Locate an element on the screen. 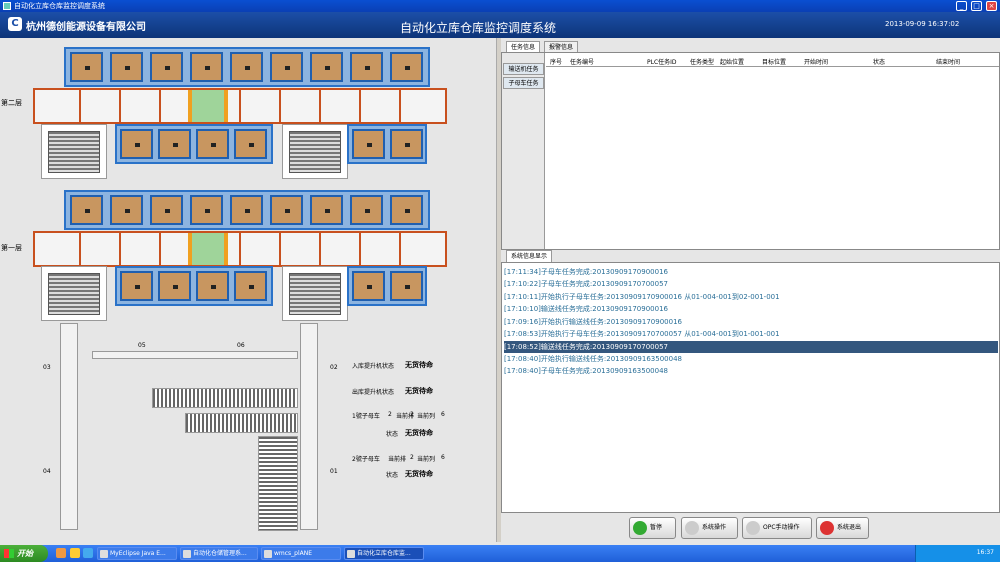  side-tab-conveyor: 输送机任务 is located at coordinates (523, 69).